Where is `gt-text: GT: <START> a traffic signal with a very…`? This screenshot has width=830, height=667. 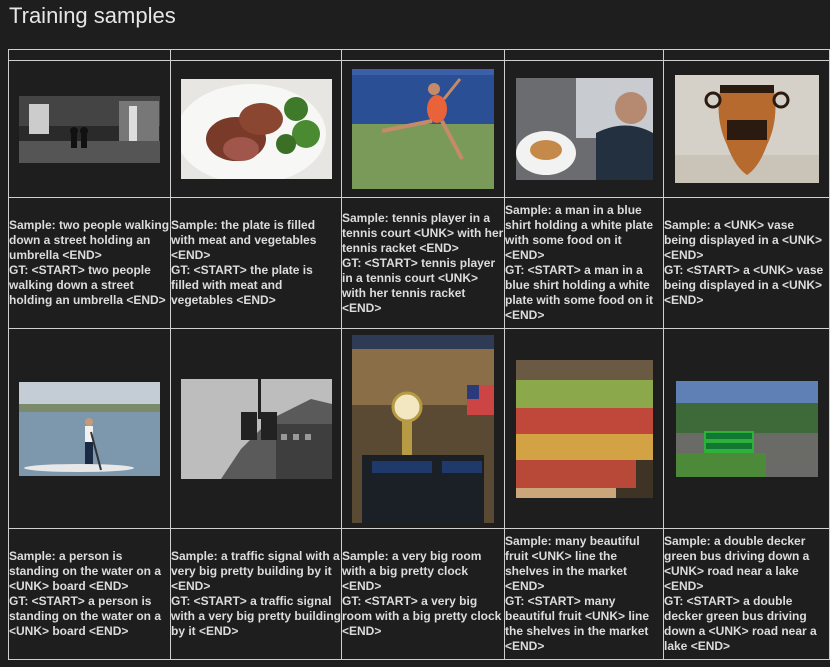 gt-text: GT: <START> a traffic signal with a very… is located at coordinates (256, 616).